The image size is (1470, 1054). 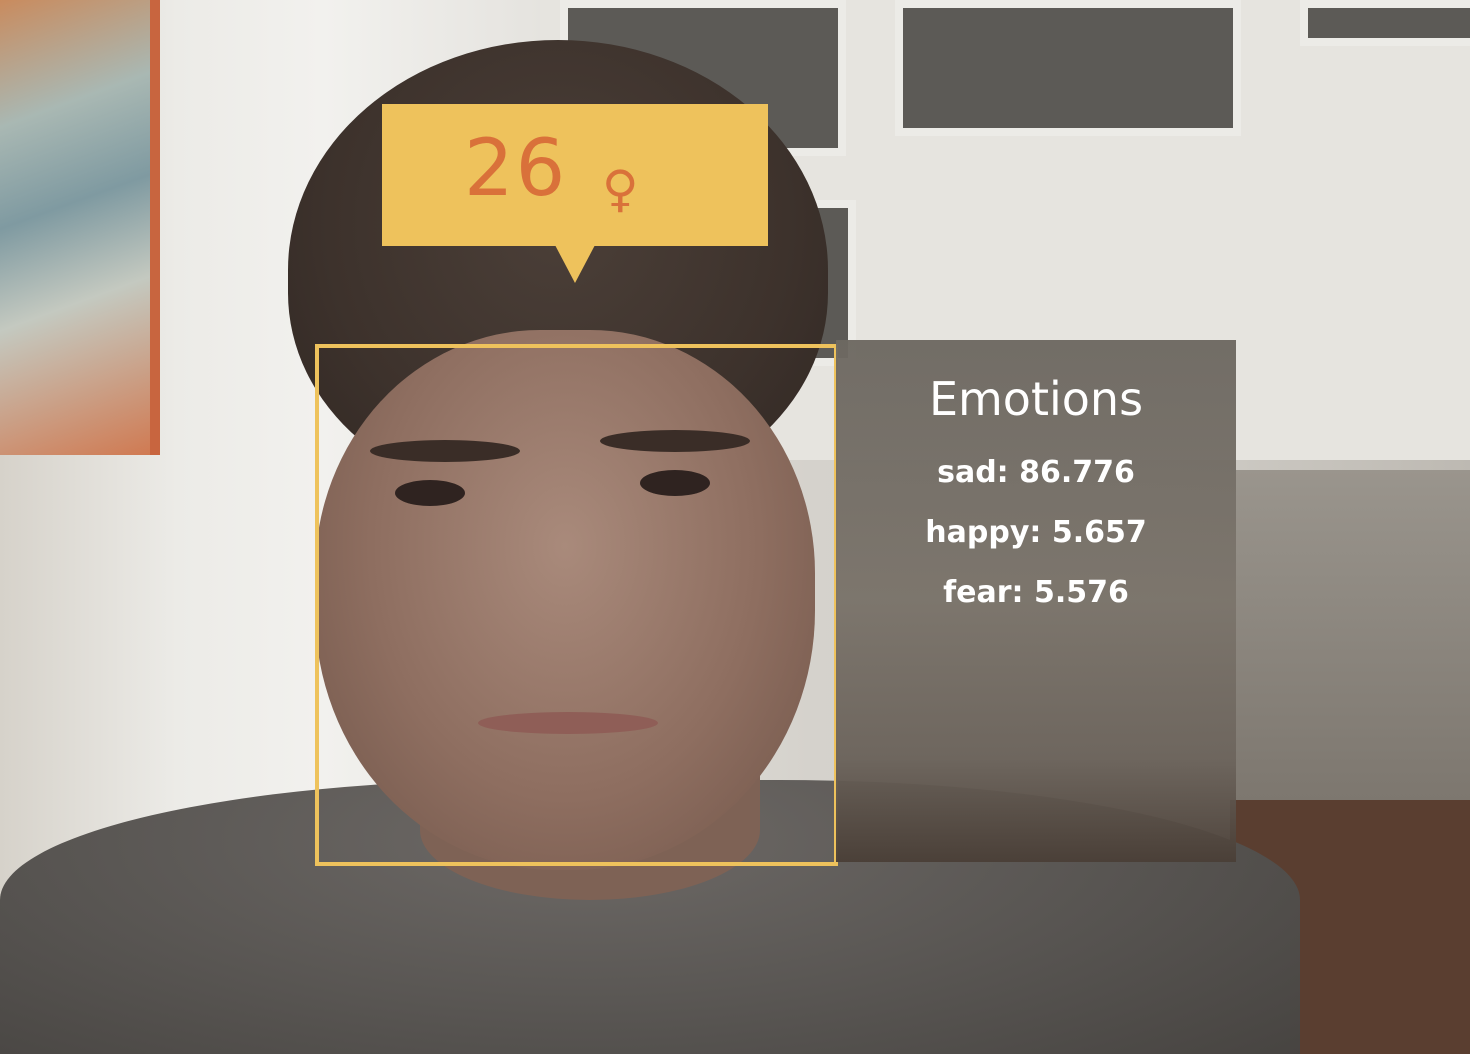 What do you see at coordinates (1036, 399) in the screenshot?
I see `emotions-title: Emotions` at bounding box center [1036, 399].